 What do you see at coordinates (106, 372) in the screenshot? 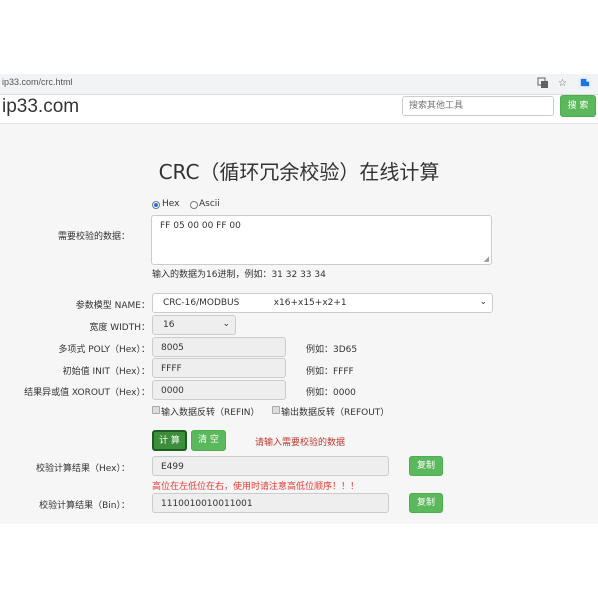
I see `init-label: 初始值 INIT（Hex）：` at bounding box center [106, 372].